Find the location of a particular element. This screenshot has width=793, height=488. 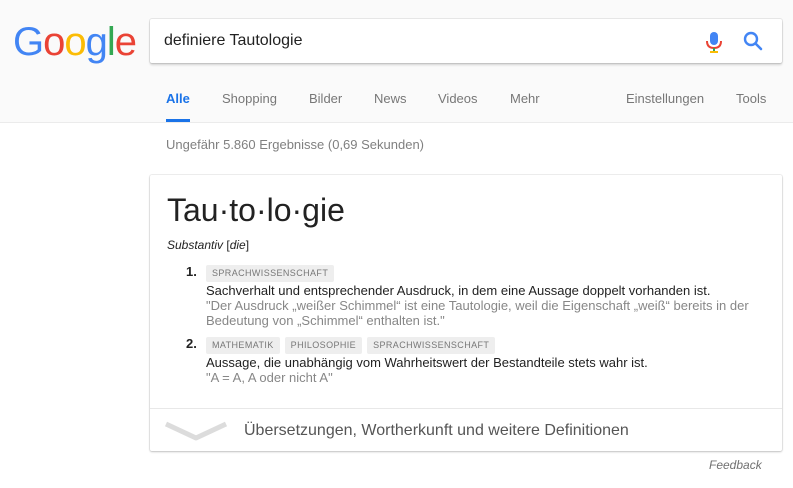

tab-images: Bilder is located at coordinates (325, 99).